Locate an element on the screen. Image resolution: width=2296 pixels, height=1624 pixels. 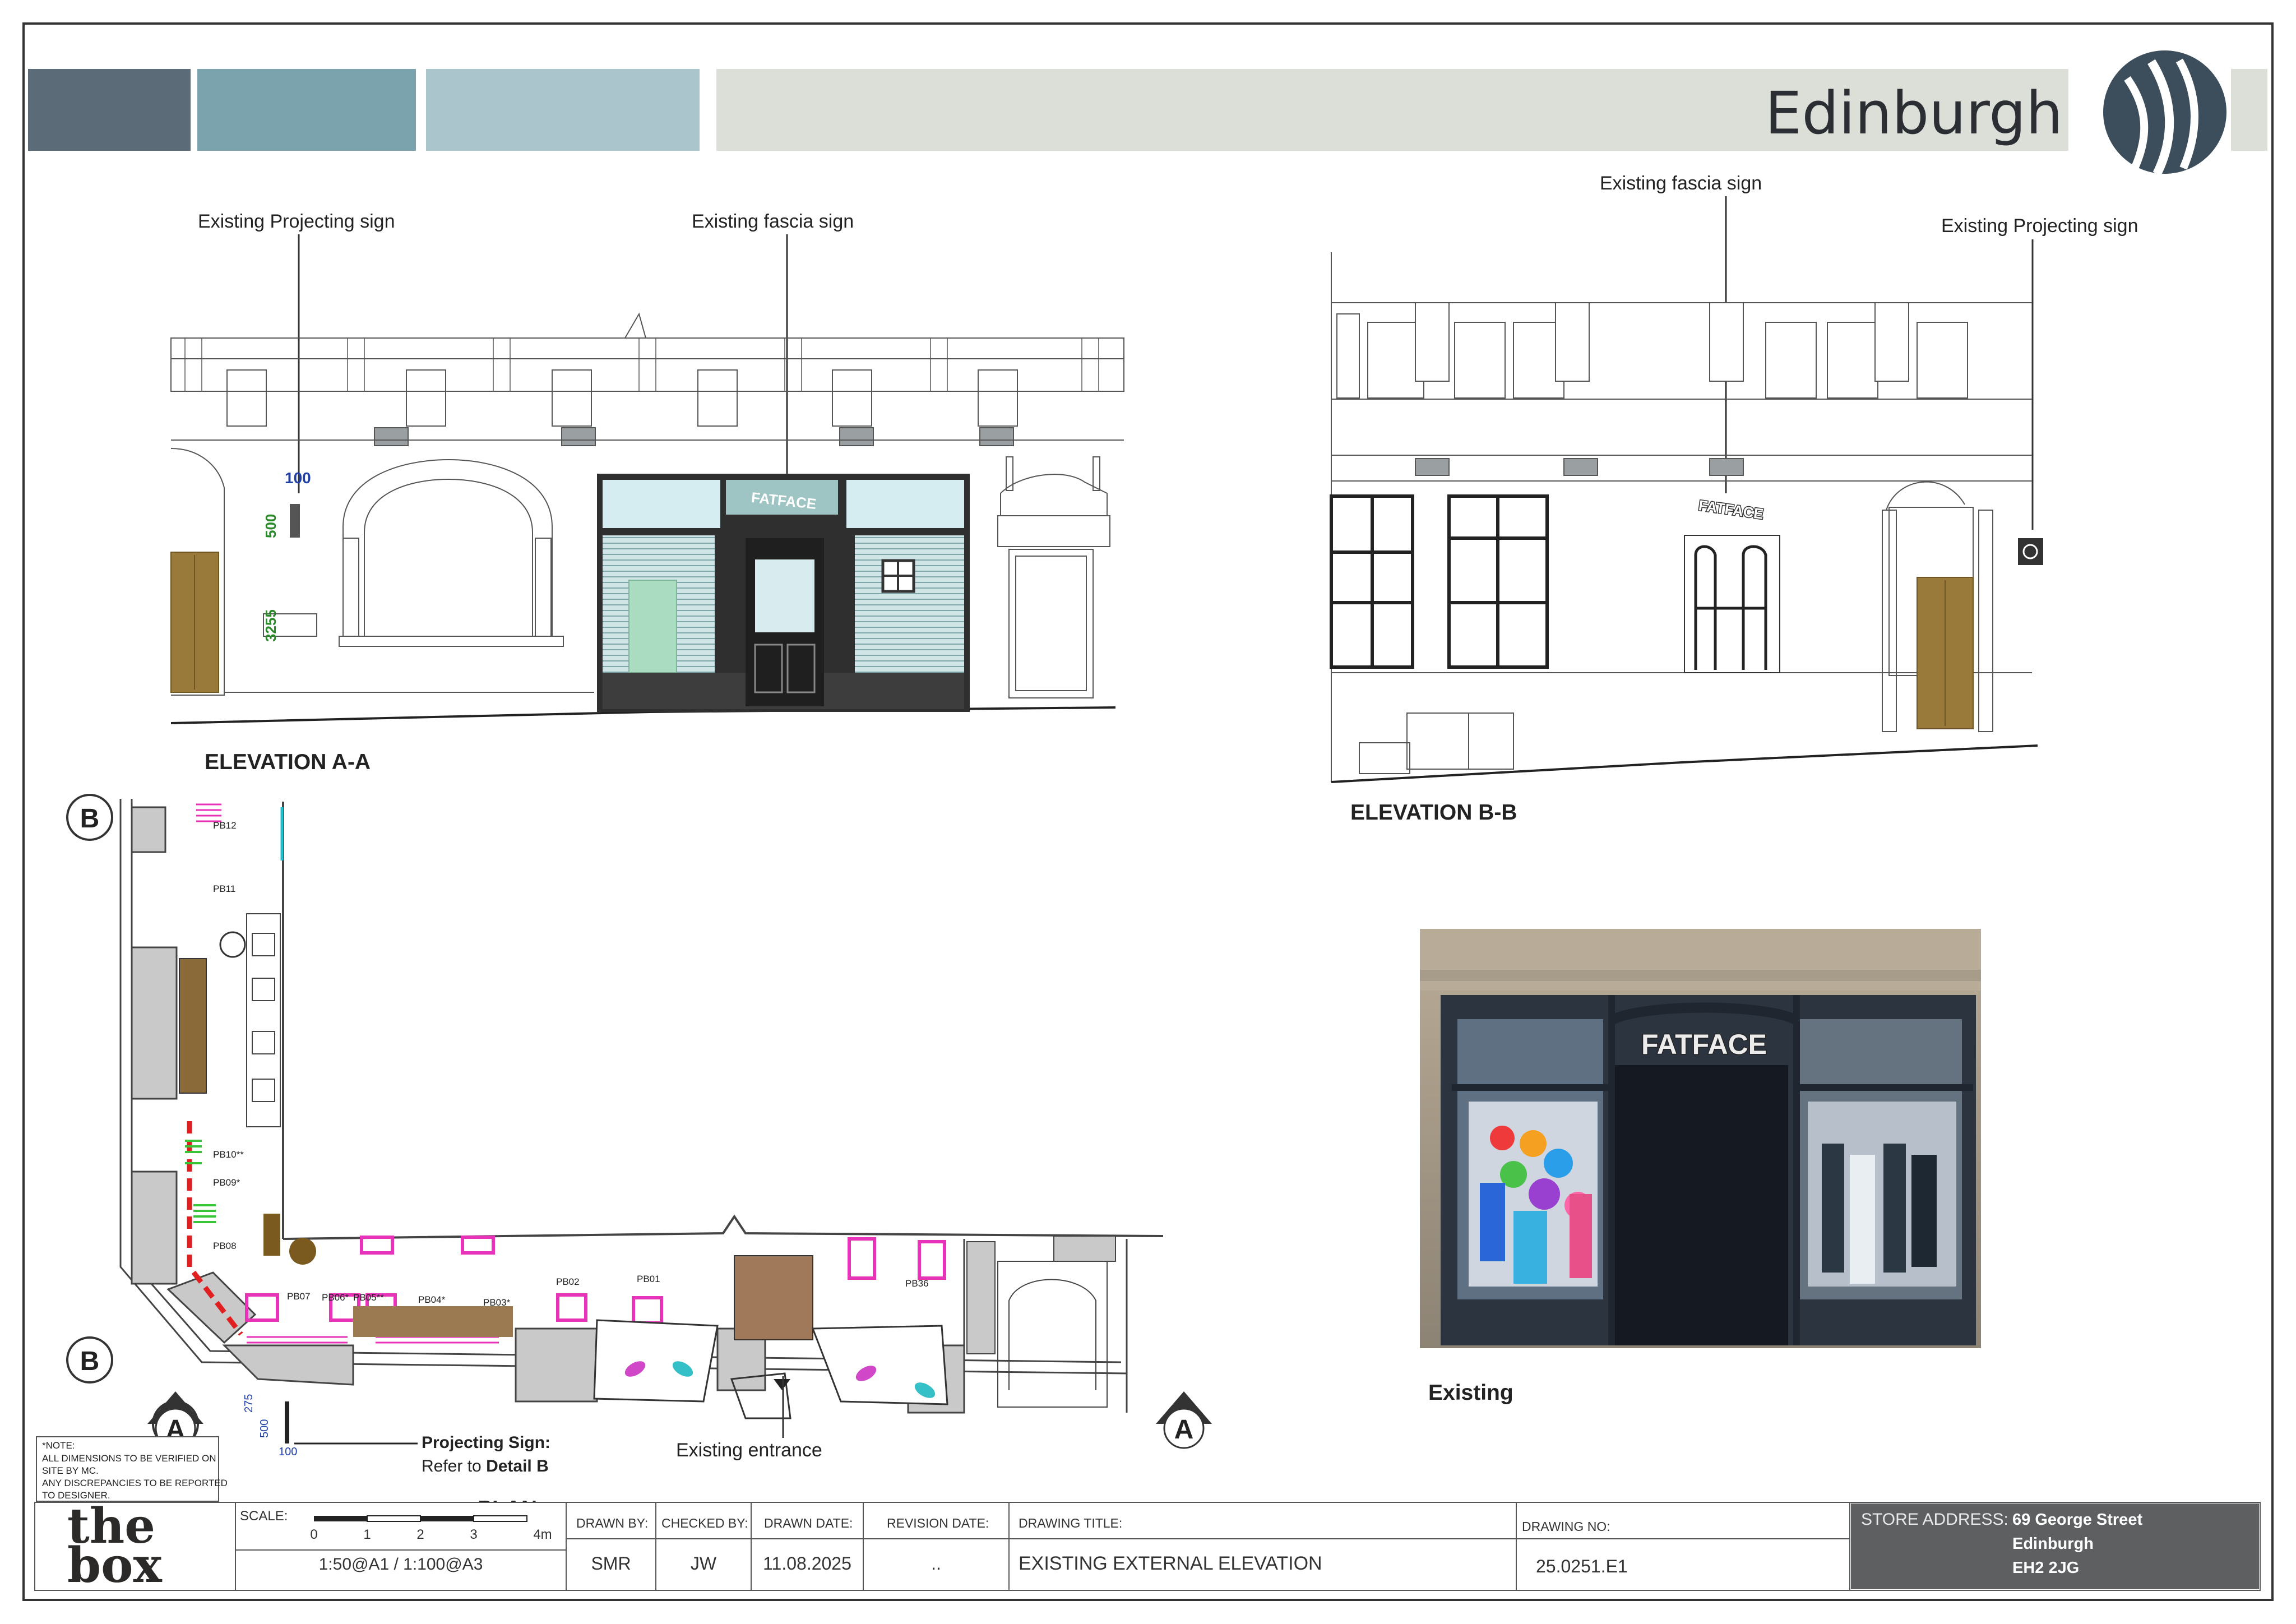
company-logo: the box is located at coordinates (114, 1546).